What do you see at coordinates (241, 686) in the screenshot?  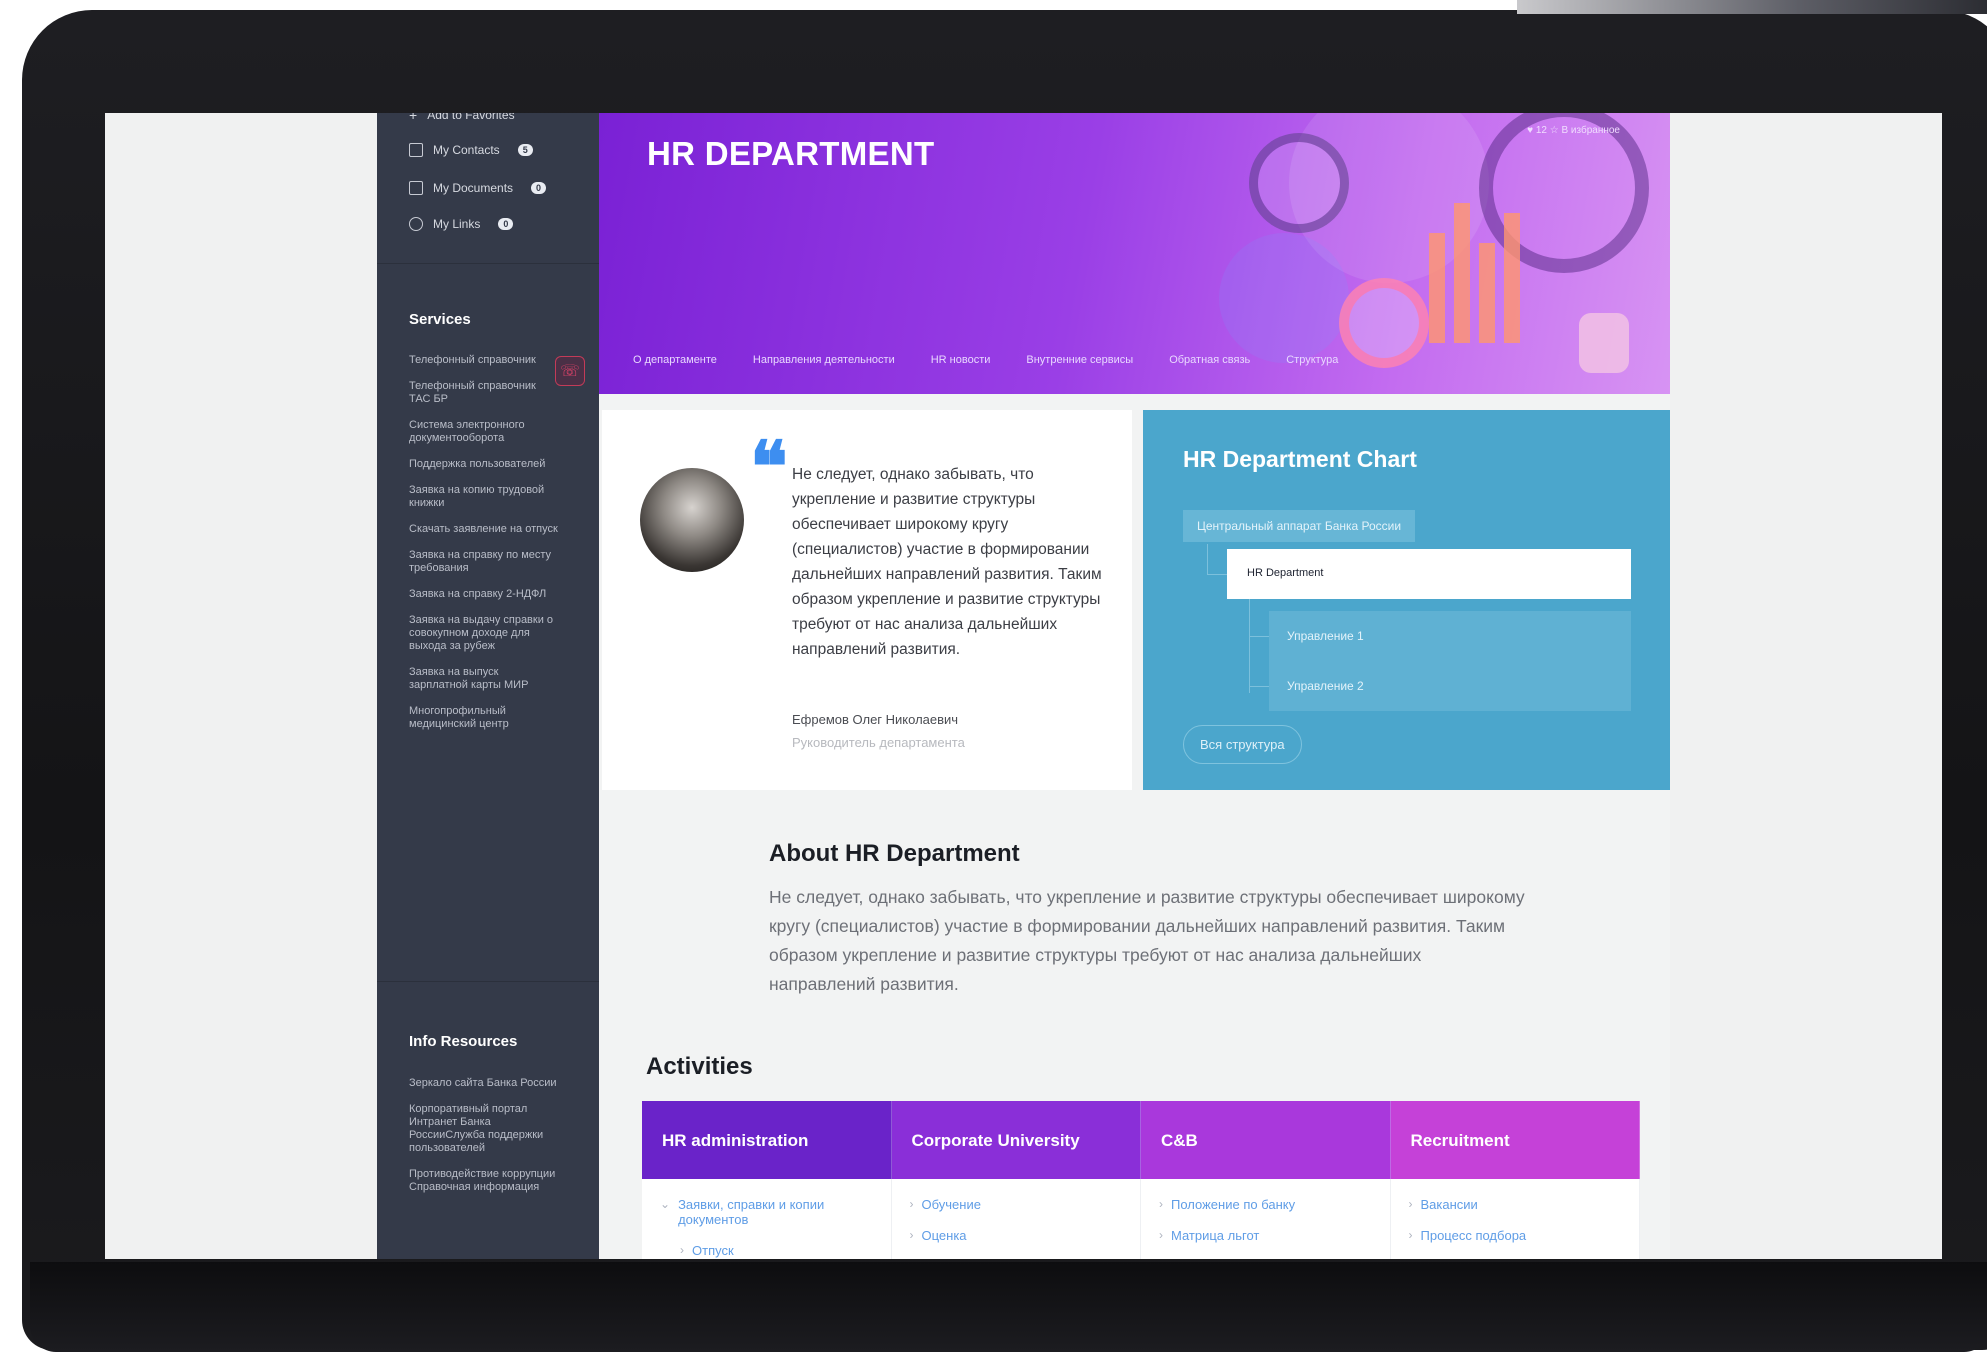 I see `page-margin-left` at bounding box center [241, 686].